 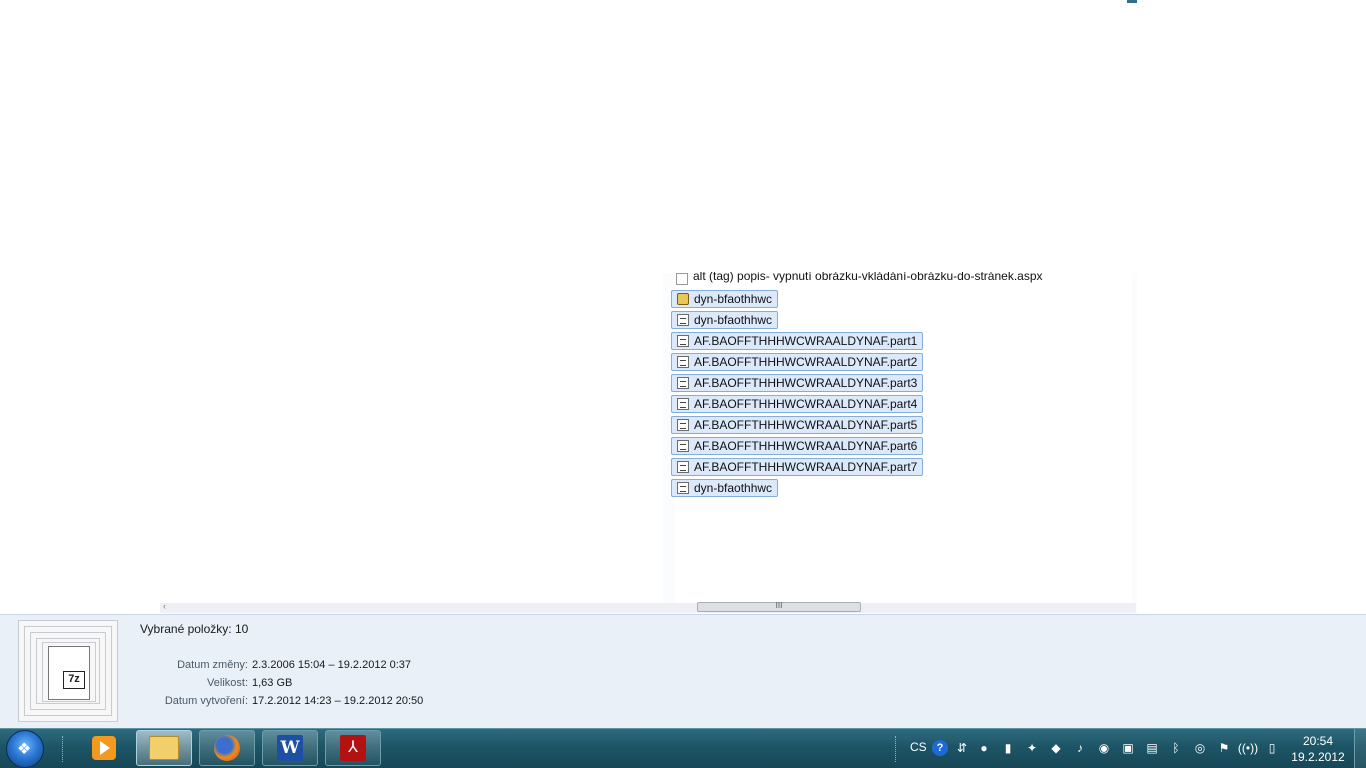 I want to click on file-row: AF.BAOFFTHHHWCWRAALDYNAF.part2, so click(x=797, y=362).